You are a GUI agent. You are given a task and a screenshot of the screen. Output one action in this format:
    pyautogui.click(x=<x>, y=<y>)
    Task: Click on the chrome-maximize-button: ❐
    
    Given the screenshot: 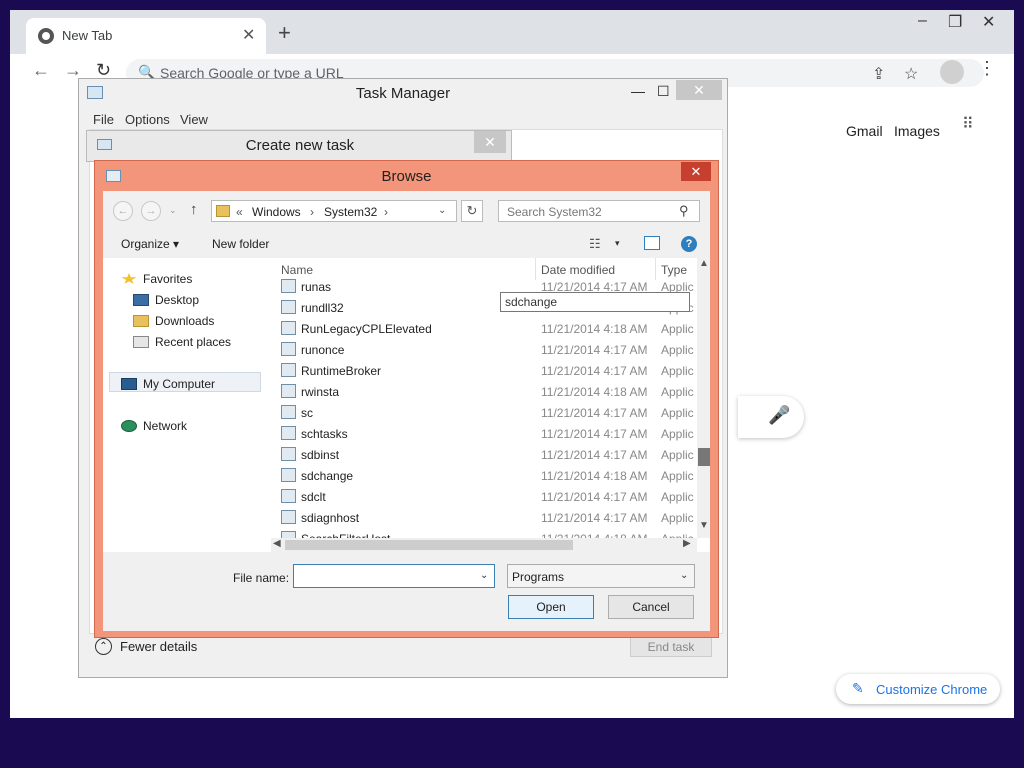 What is the action you would take?
    pyautogui.click(x=955, y=22)
    